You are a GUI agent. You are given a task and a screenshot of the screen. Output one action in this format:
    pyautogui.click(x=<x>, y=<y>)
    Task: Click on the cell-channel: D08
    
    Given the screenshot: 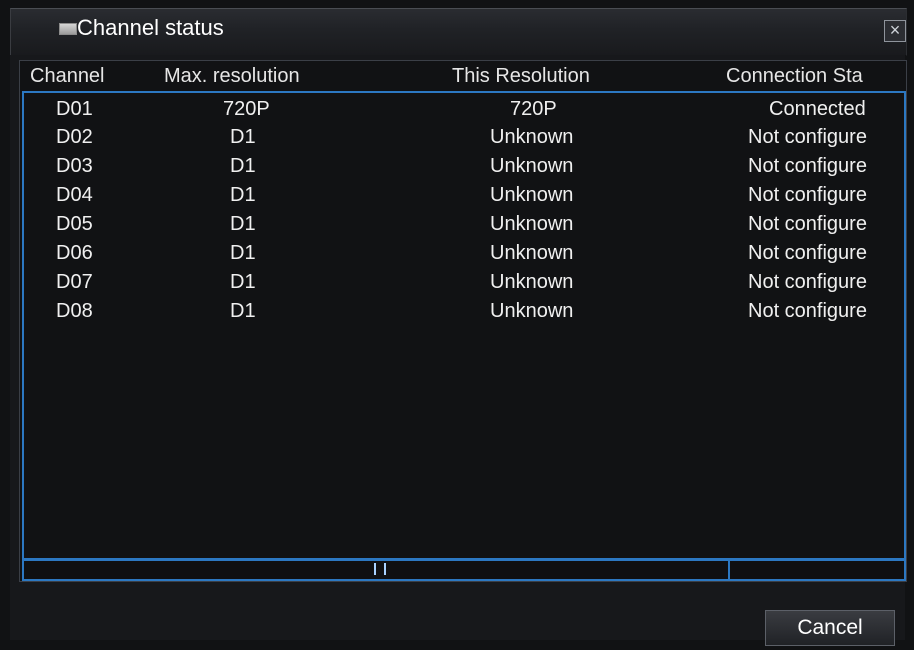 What is the action you would take?
    pyautogui.click(x=74, y=311)
    